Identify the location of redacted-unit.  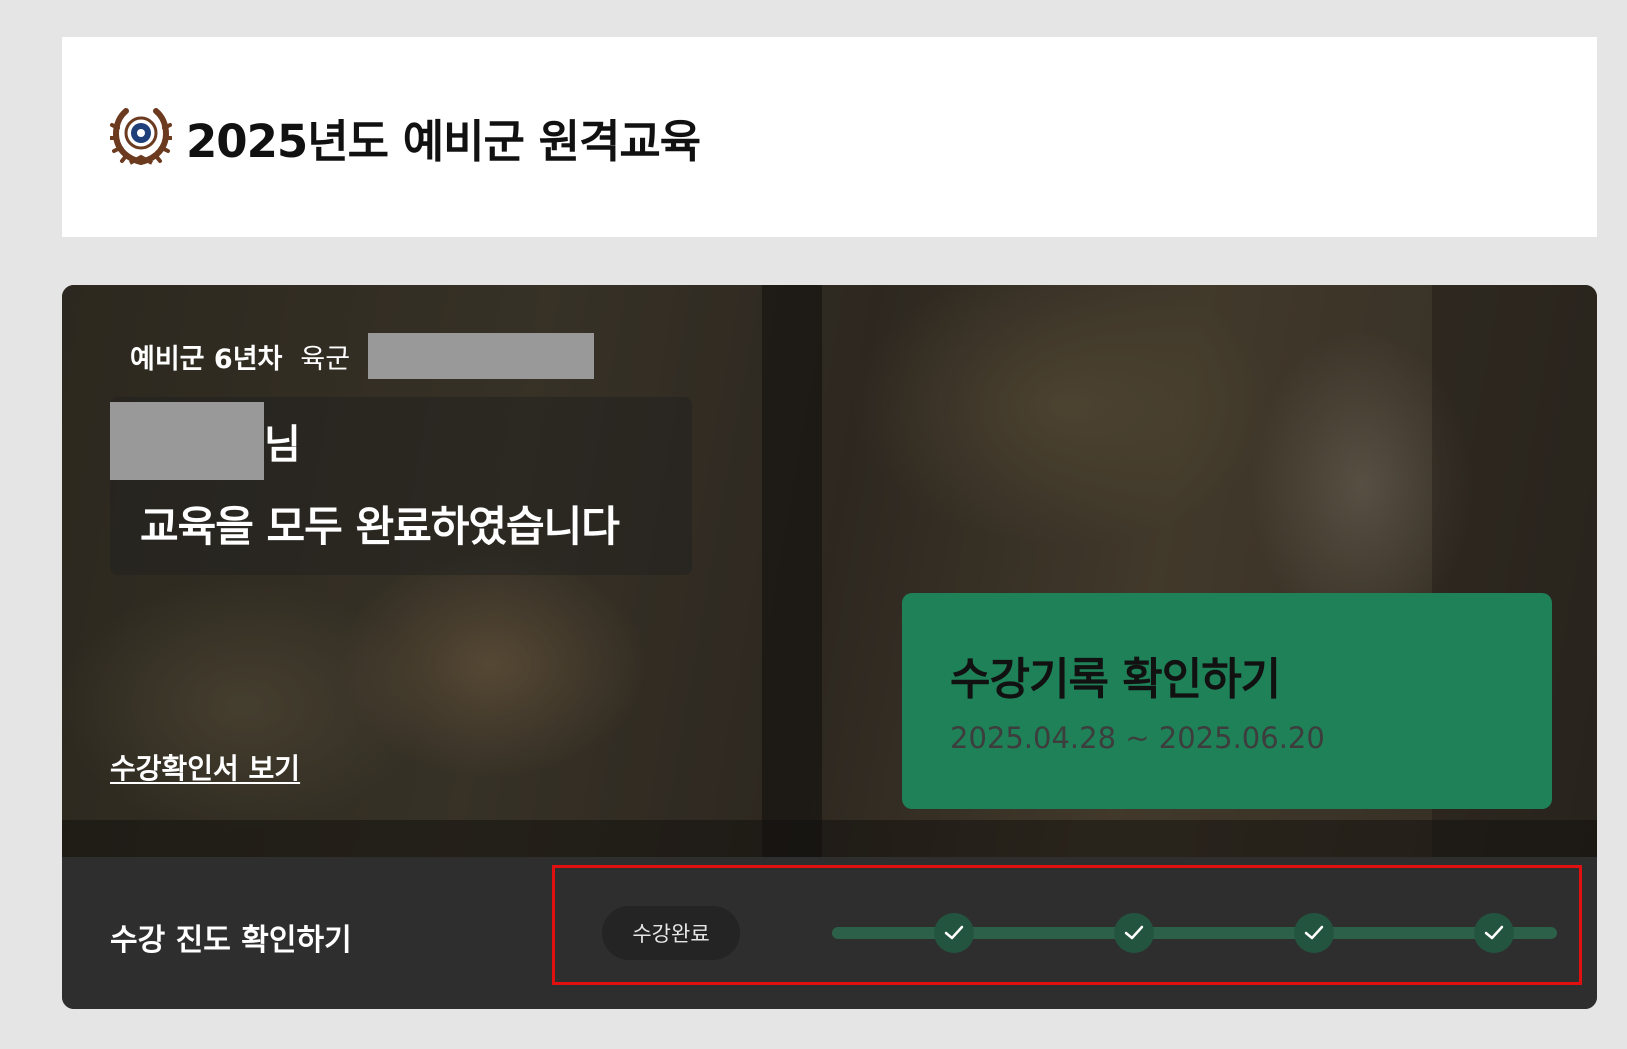
(481, 356).